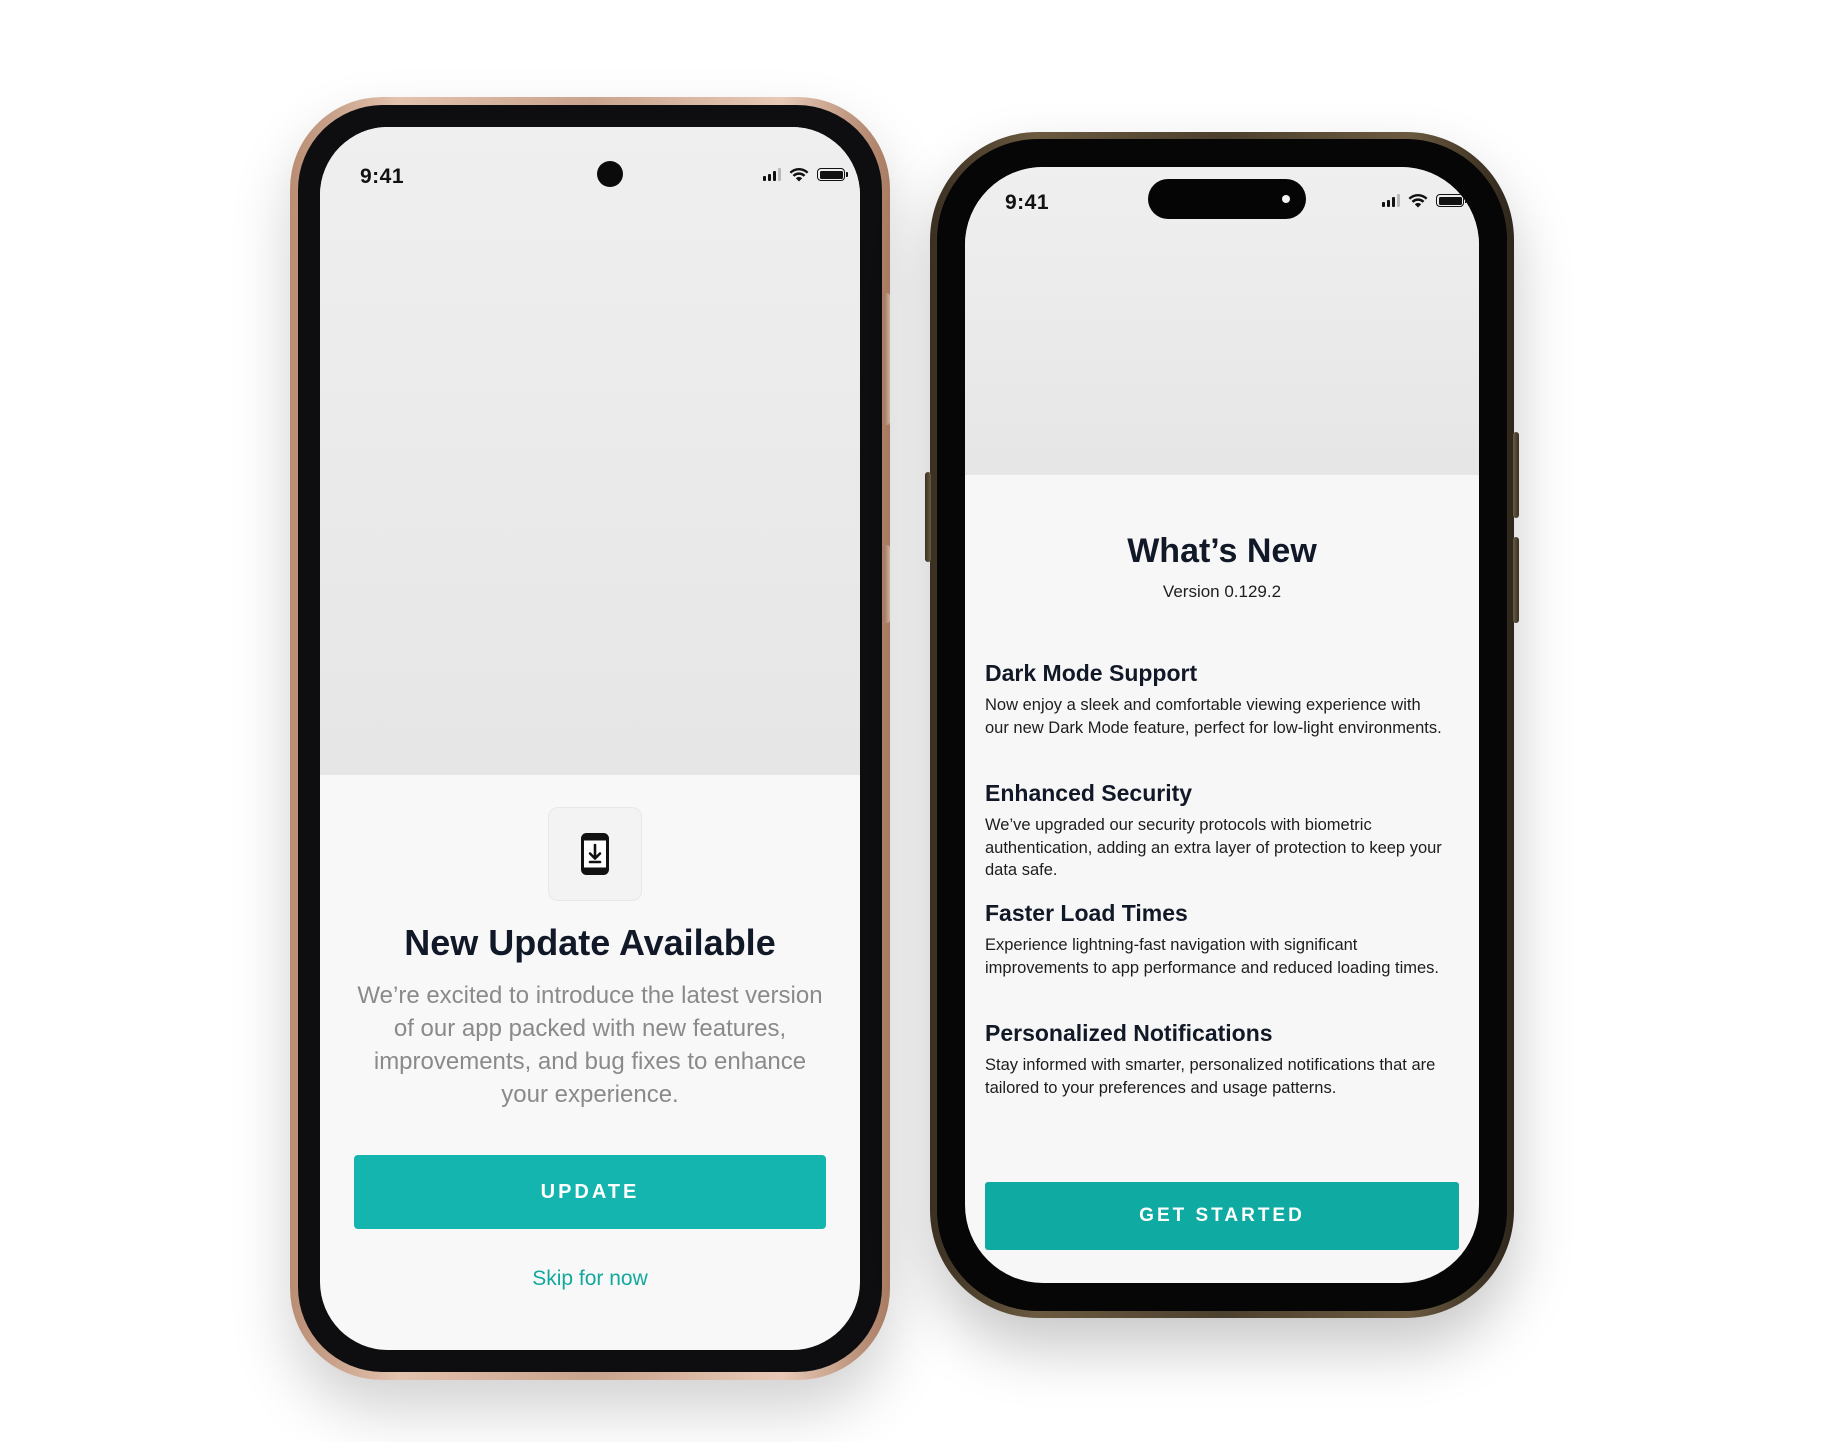  I want to click on side-button, so click(1516, 580).